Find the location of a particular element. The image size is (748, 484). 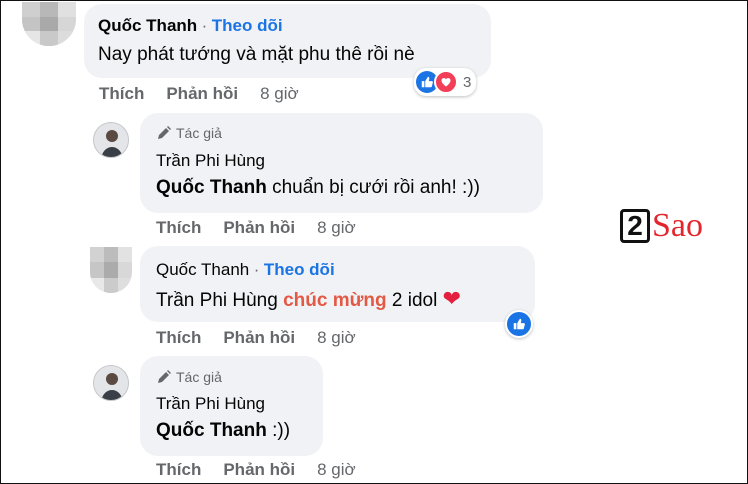

watermark-logo: 2 Sao is located at coordinates (661, 226).